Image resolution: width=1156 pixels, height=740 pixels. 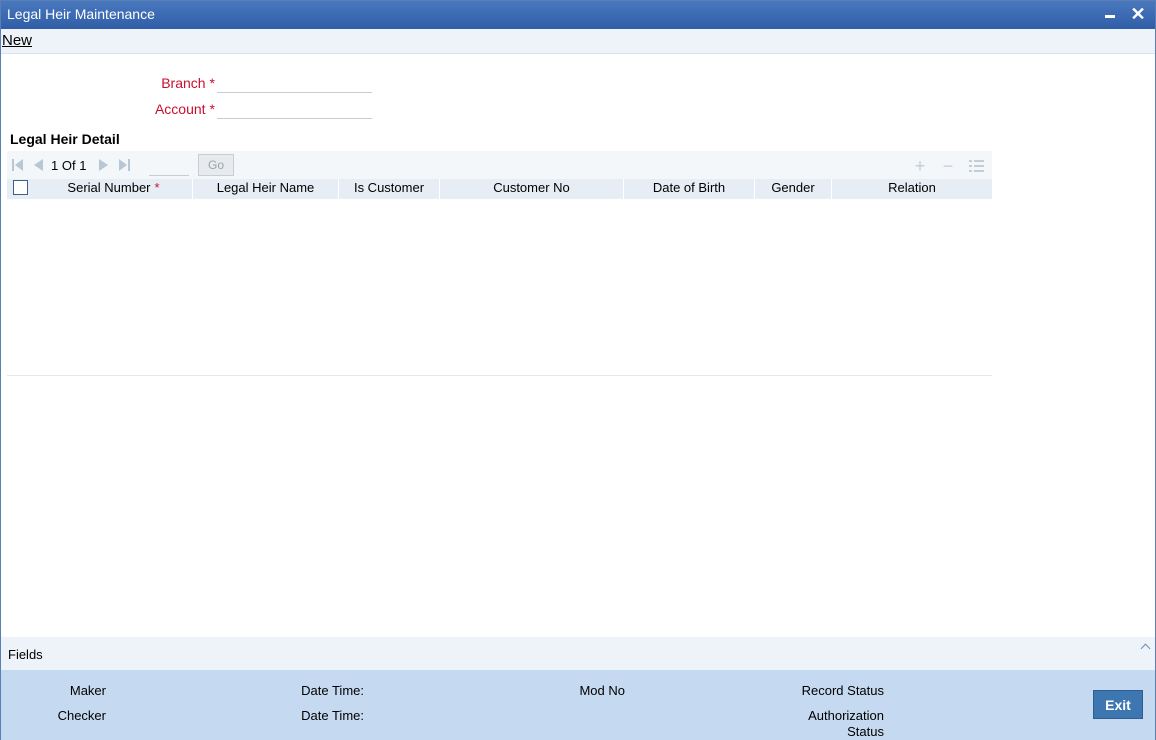 I want to click on branch-label: Branch *, so click(x=155, y=83).